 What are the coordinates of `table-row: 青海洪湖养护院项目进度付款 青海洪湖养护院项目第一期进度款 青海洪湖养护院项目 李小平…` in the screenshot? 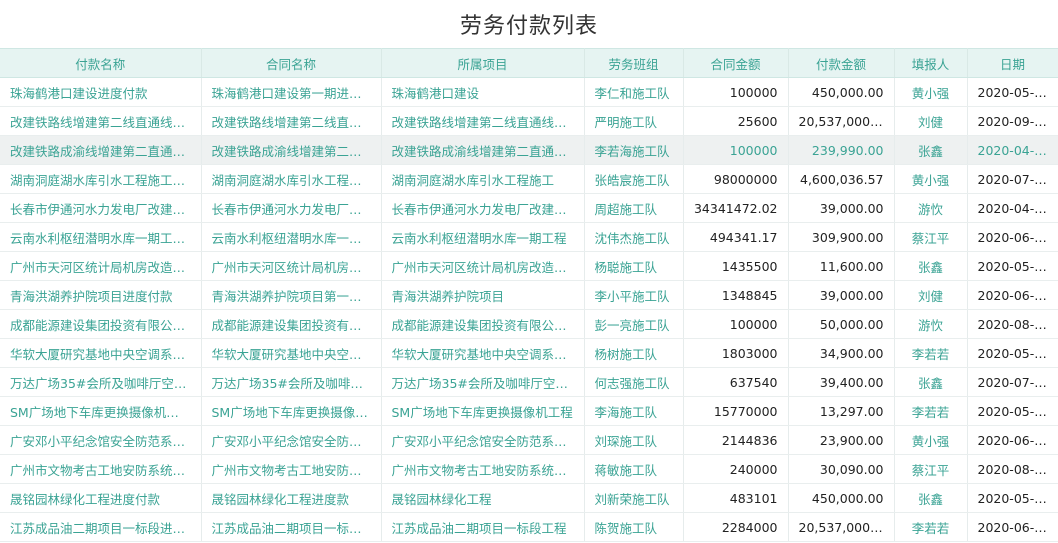 It's located at (529, 295).